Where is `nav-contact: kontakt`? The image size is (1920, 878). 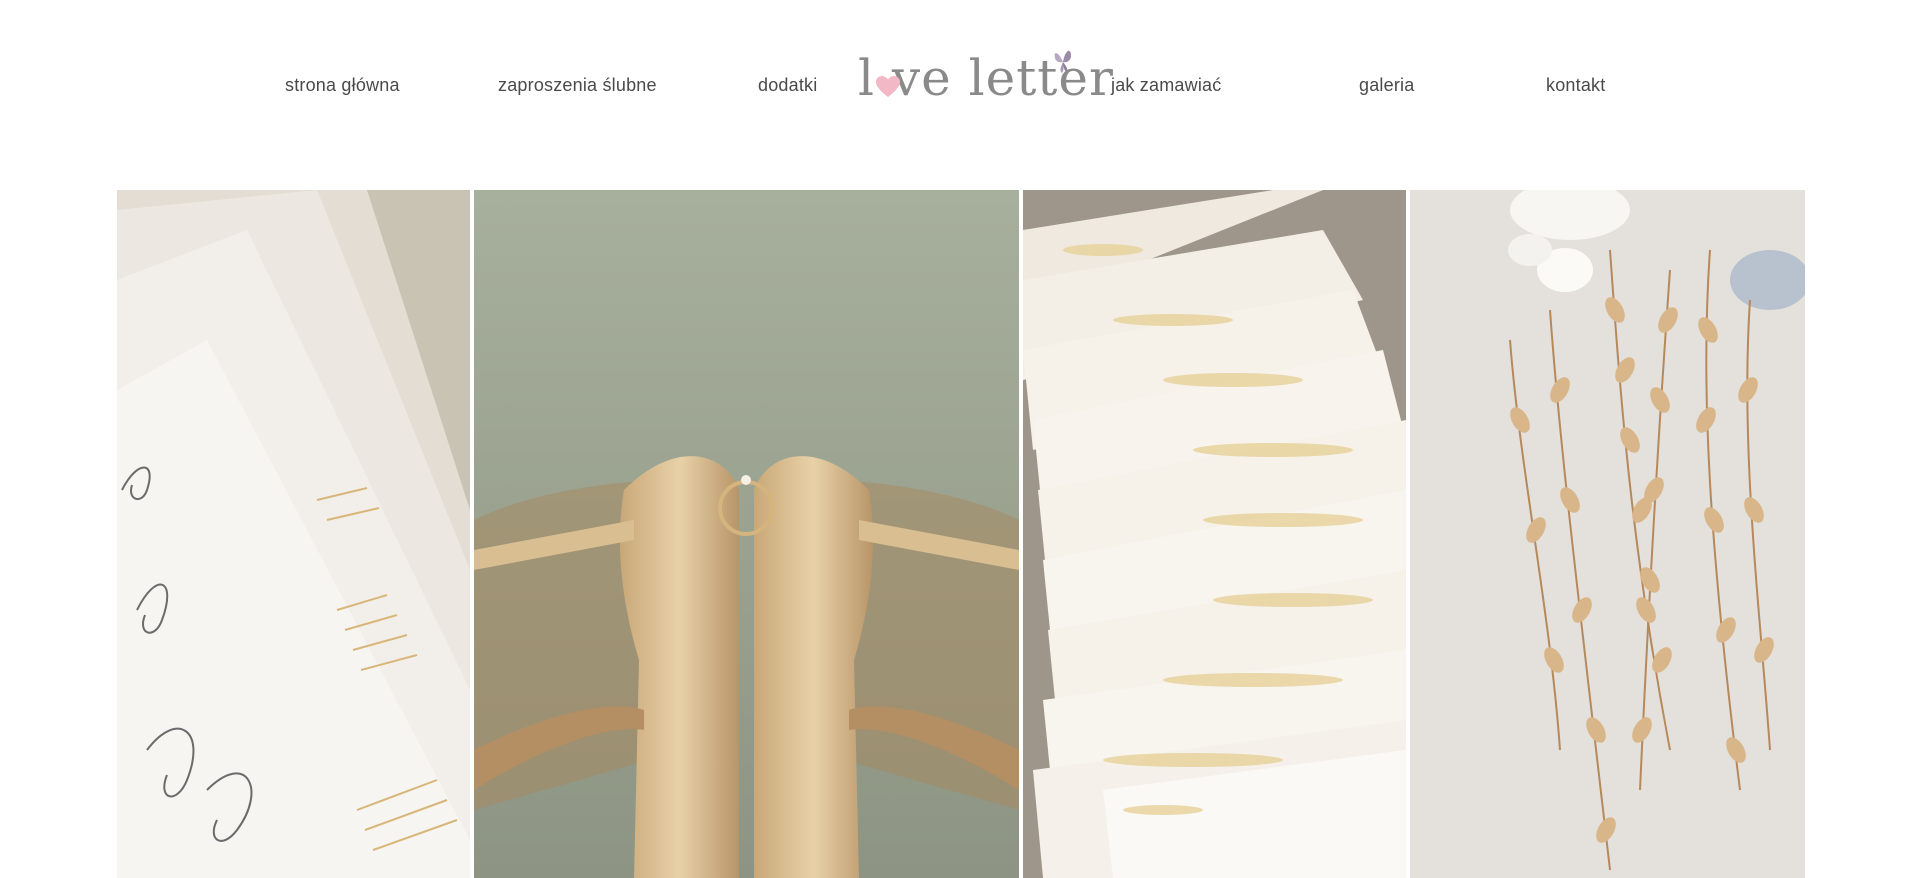 nav-contact: kontakt is located at coordinates (1575, 85).